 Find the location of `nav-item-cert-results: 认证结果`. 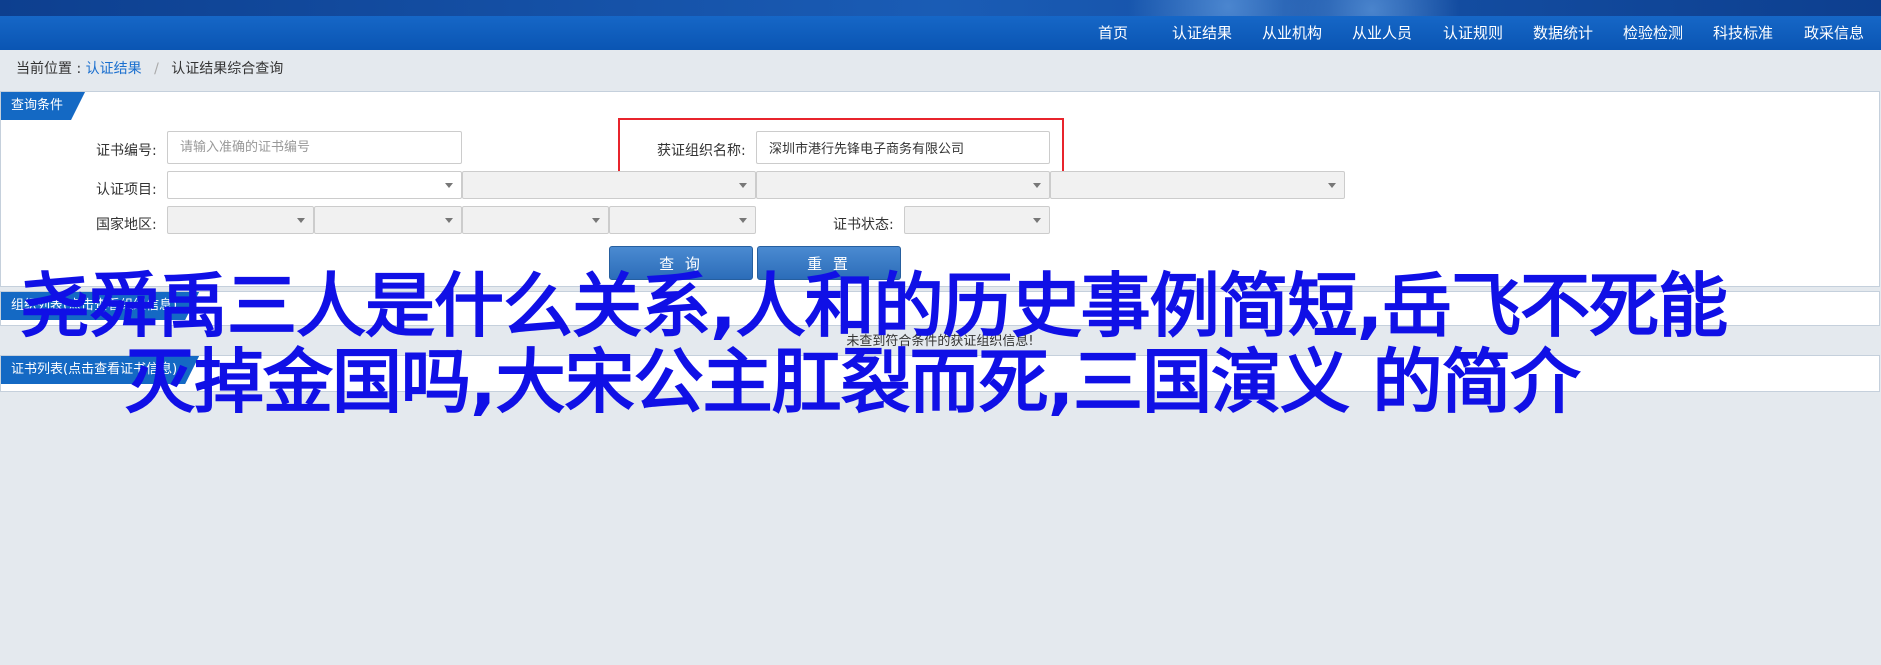

nav-item-cert-results: 认证结果 is located at coordinates (1202, 33).